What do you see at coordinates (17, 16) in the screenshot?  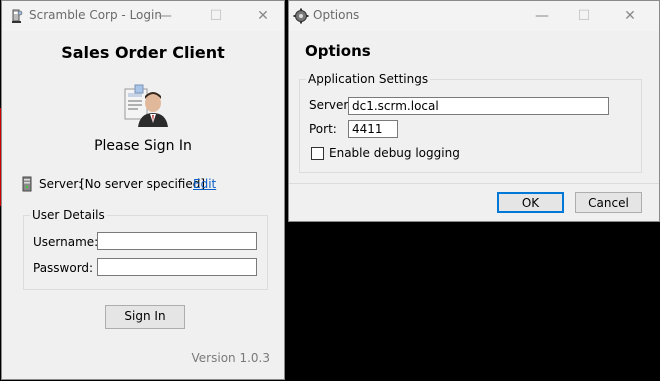 I see `app-icon` at bounding box center [17, 16].